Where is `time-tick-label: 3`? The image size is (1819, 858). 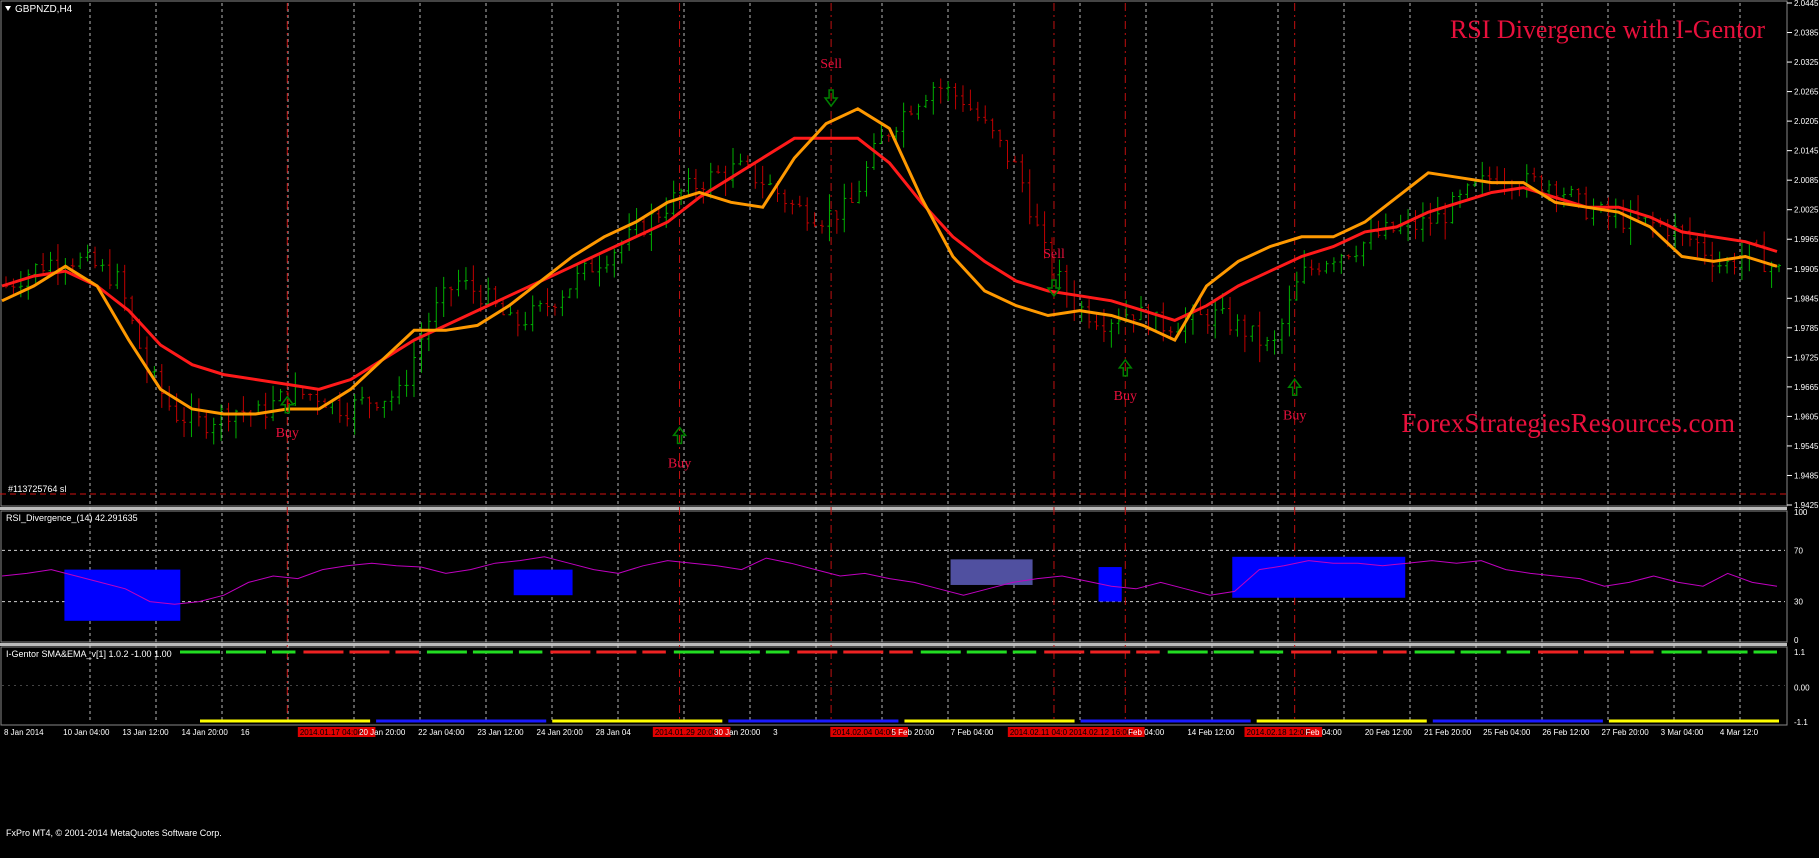
time-tick-label: 3 is located at coordinates (775, 732).